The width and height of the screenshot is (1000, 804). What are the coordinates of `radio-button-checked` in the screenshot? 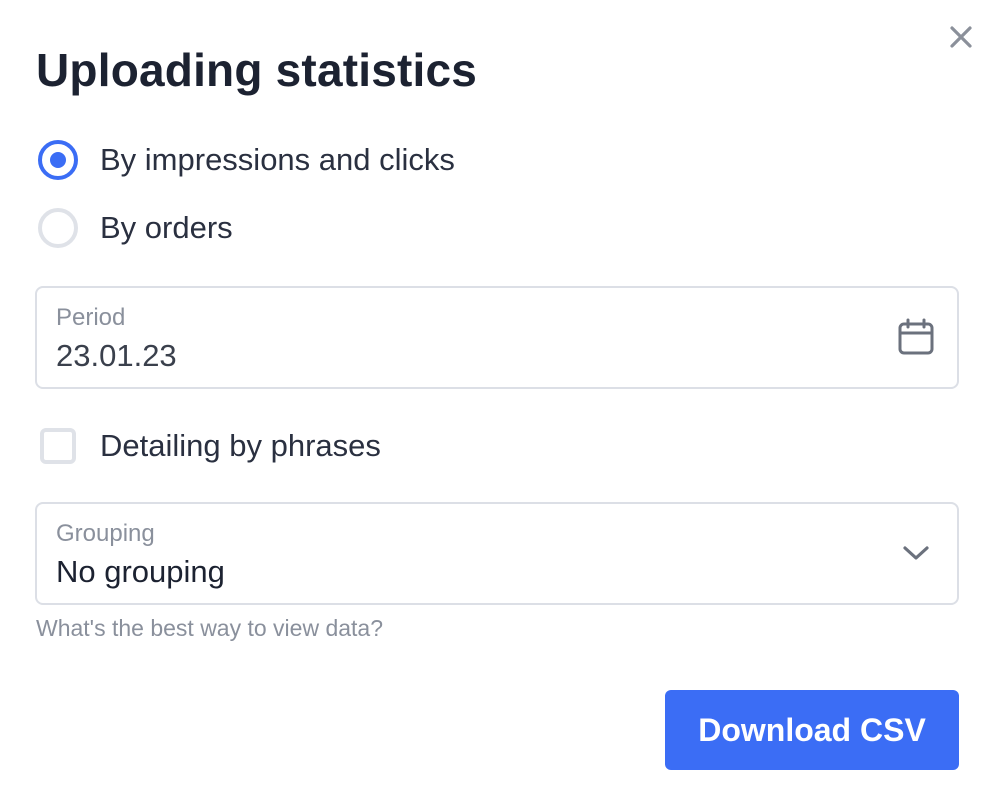 It's located at (58, 160).